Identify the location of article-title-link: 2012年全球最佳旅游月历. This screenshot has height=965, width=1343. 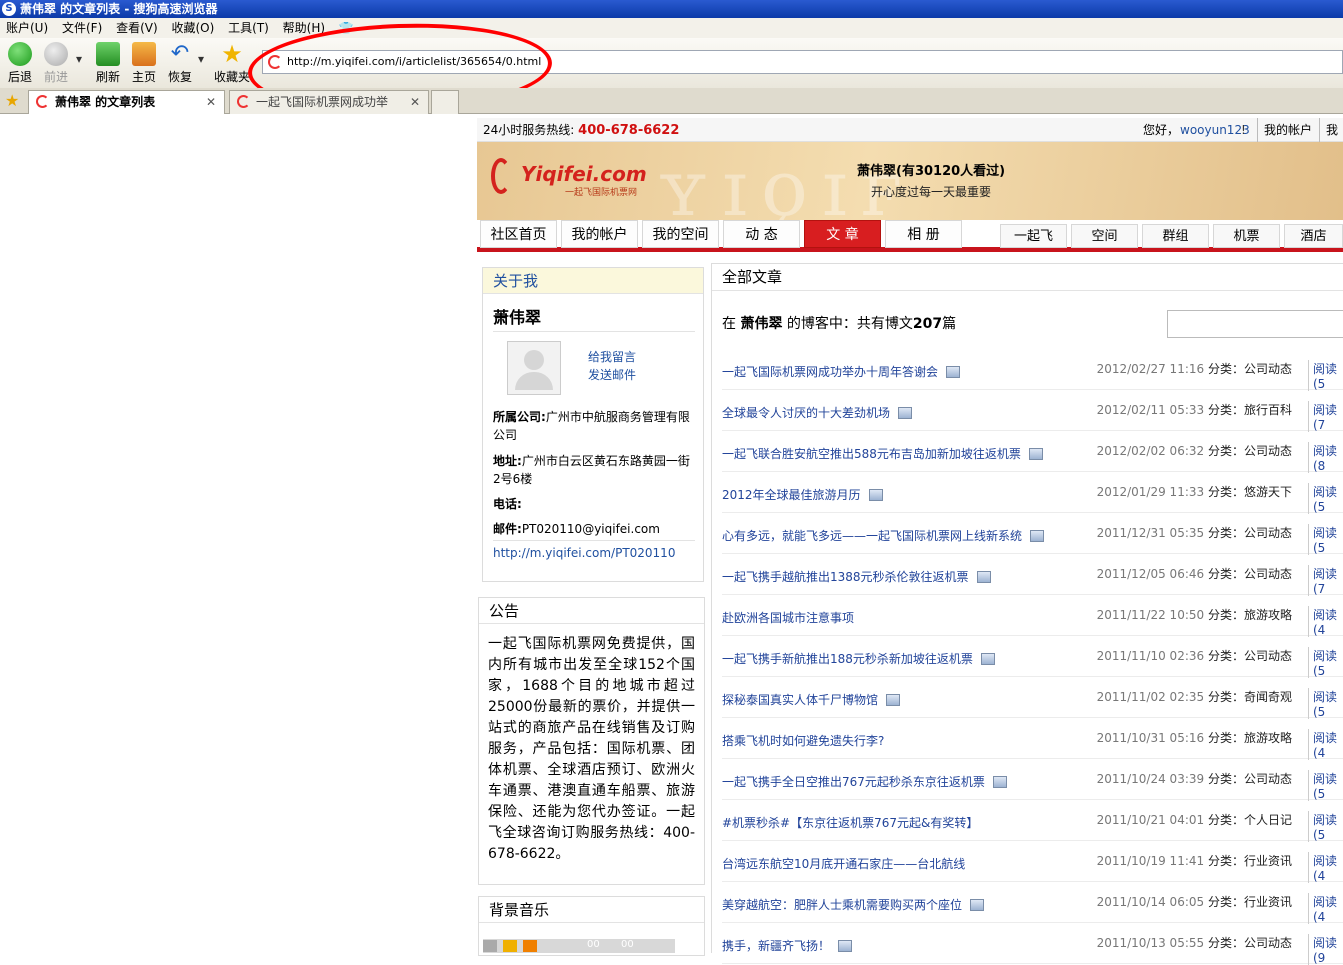
(802, 494).